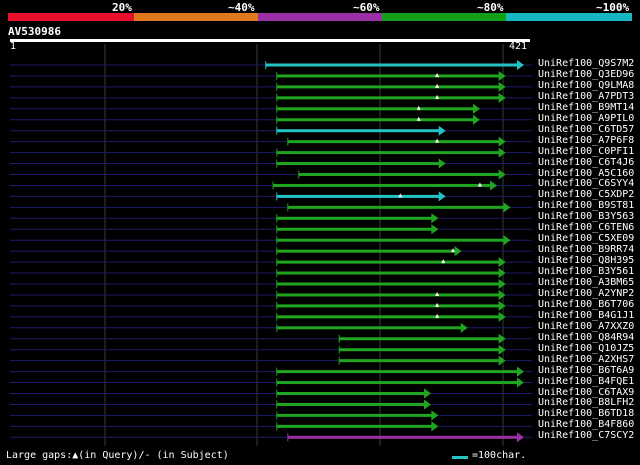  I want to click on hit-label: UniRef100_Q10JZ5, so click(586, 348).